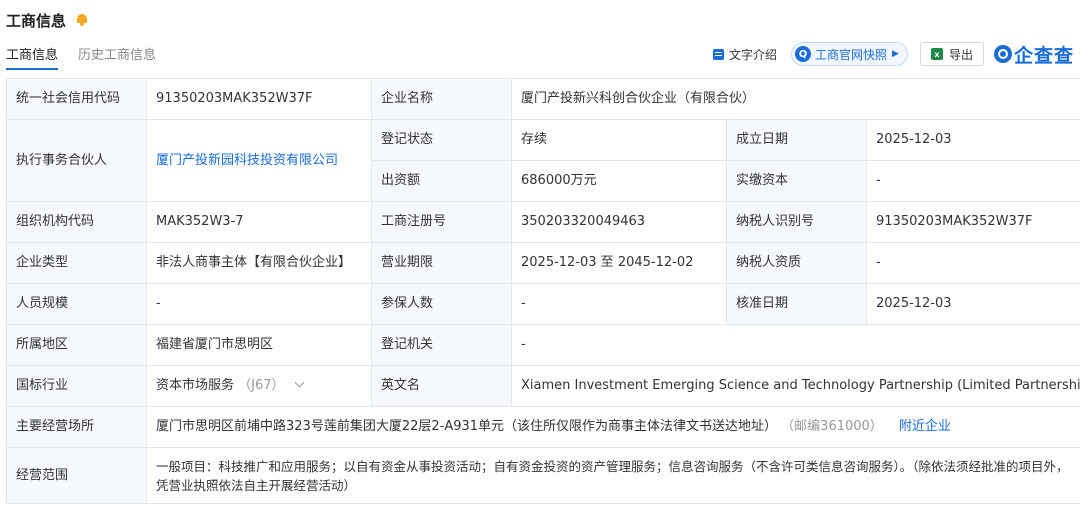 The image size is (1080, 512). Describe the element at coordinates (619, 304) in the screenshot. I see `insured-value: -` at that location.